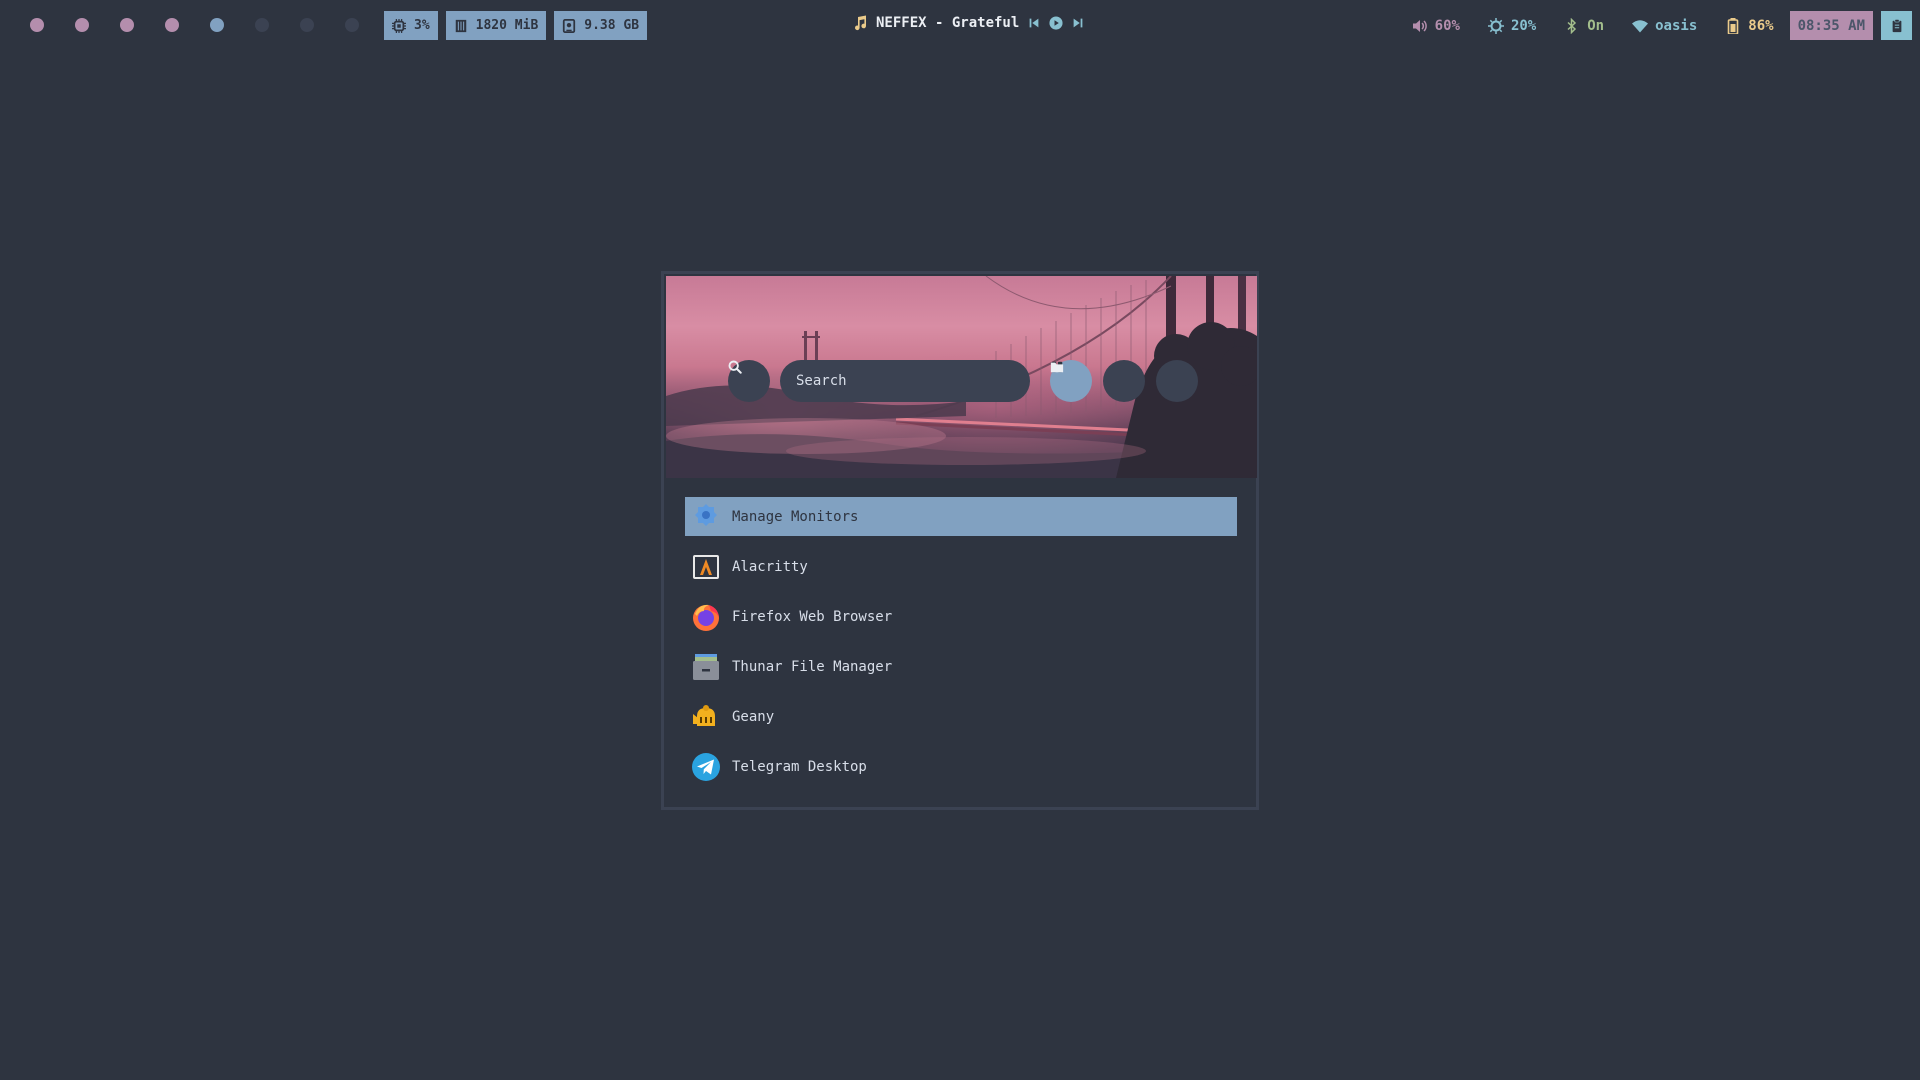  I want to click on file-manager-icon, so click(706, 666).